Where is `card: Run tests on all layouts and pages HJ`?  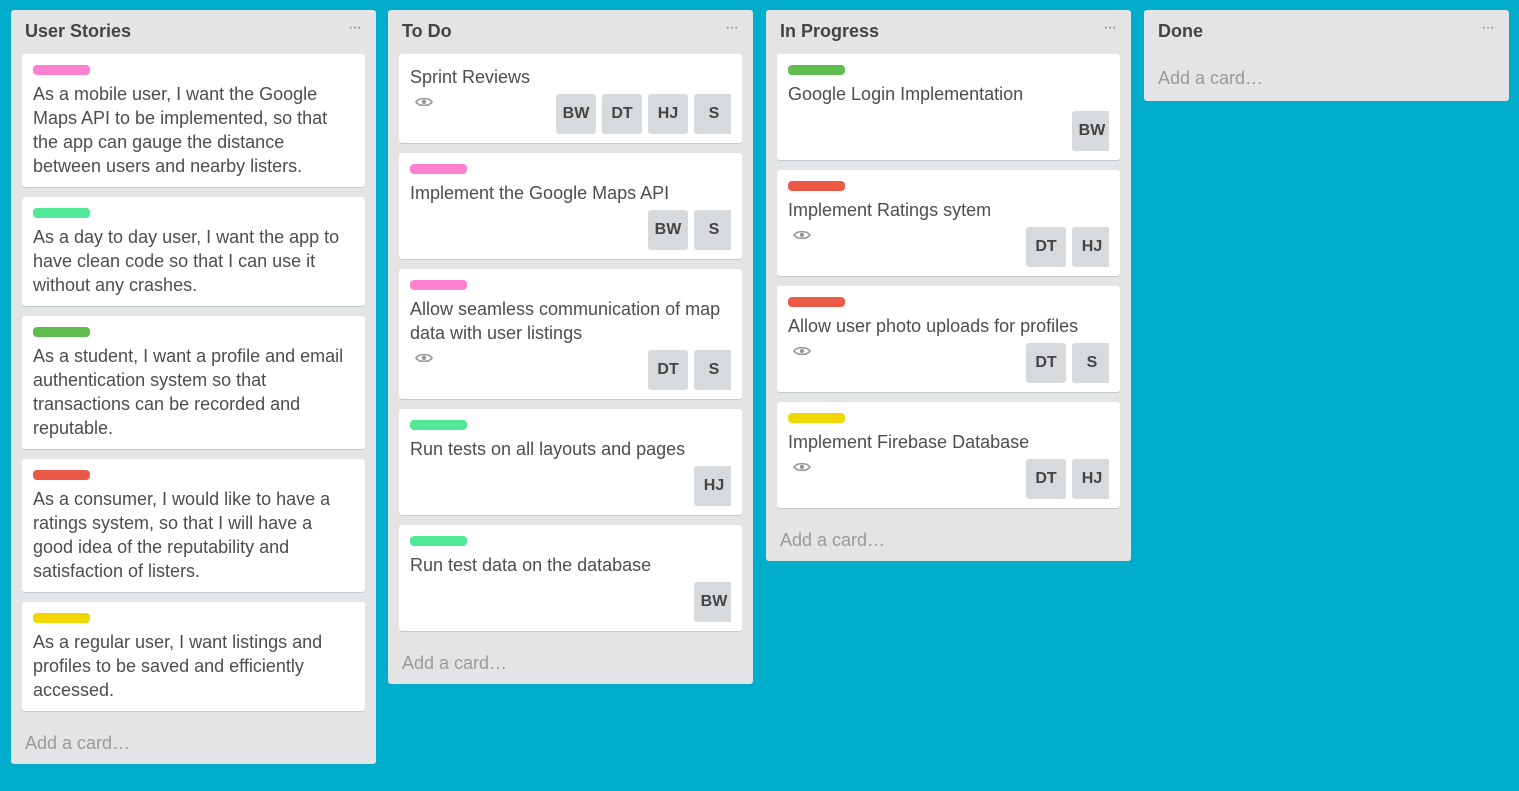 card: Run tests on all layouts and pages HJ is located at coordinates (570, 462).